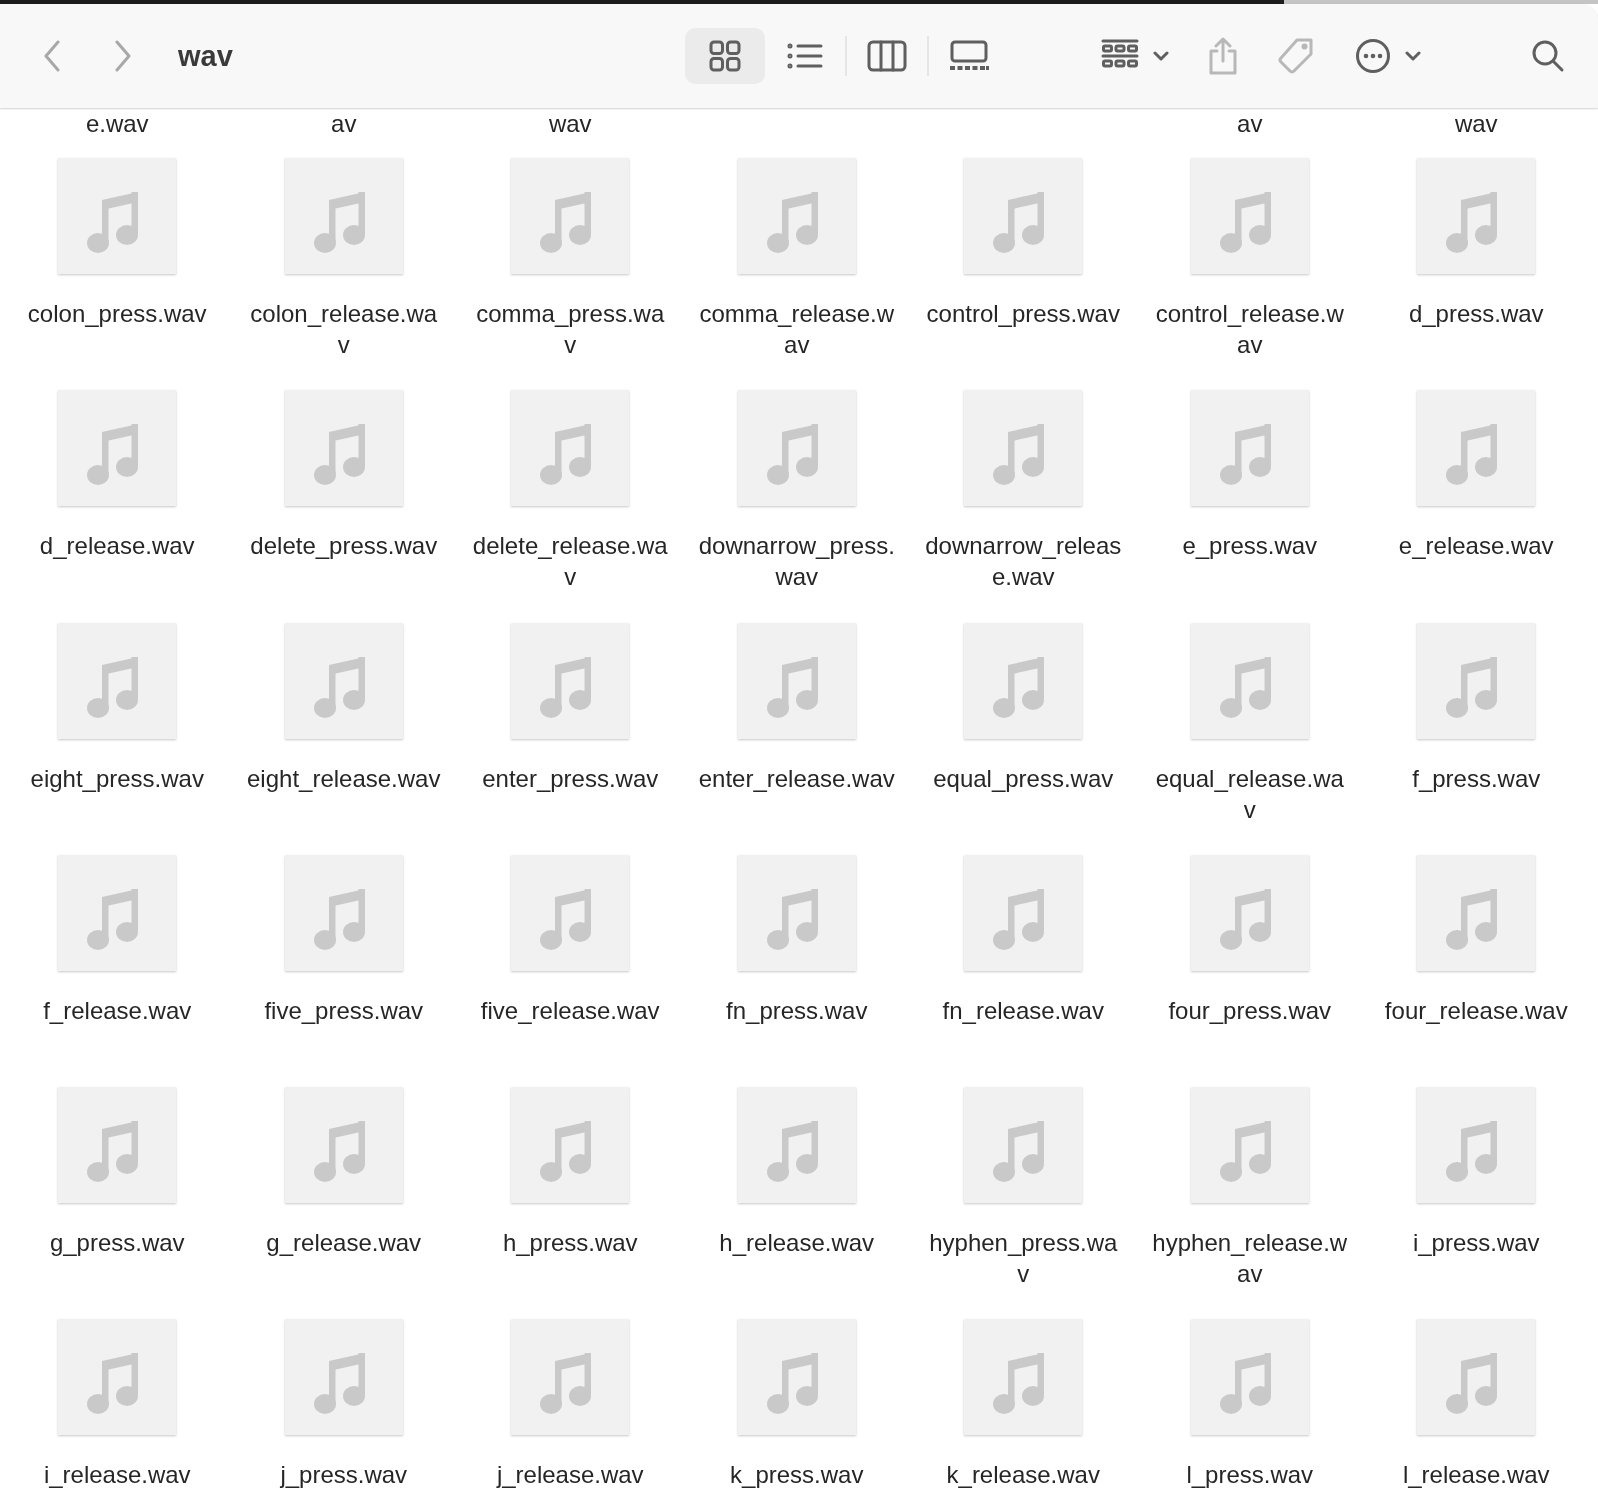  Describe the element at coordinates (797, 329) in the screenshot. I see `file-name: comma_release.w av` at that location.